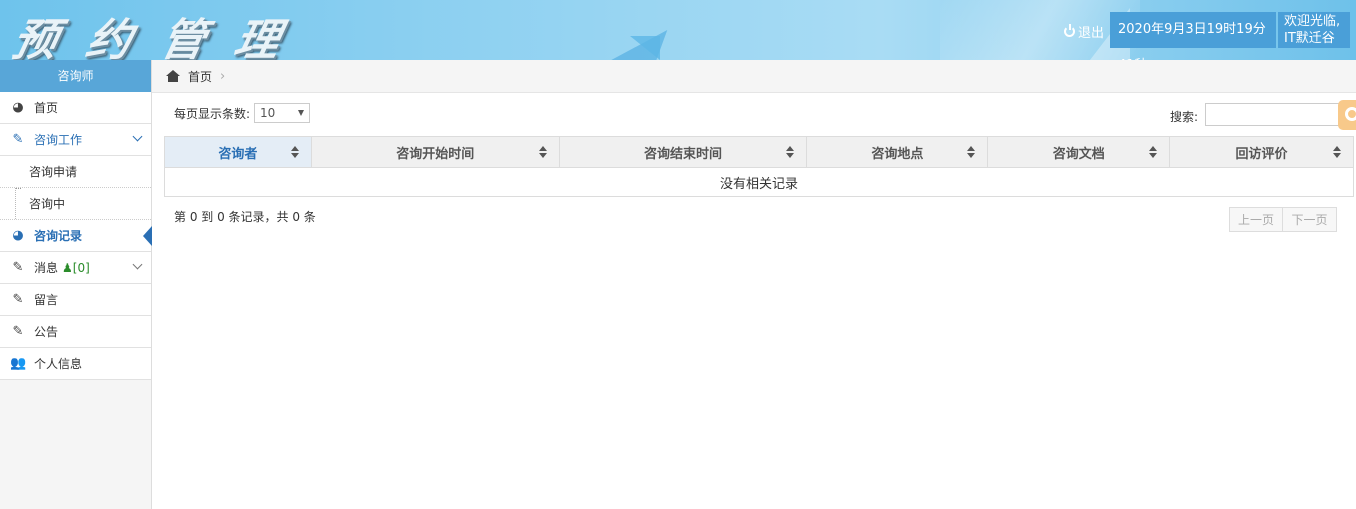 The height and width of the screenshot is (509, 1356). What do you see at coordinates (245, 217) in the screenshot?
I see `pagination-summary: 第 0 到 0 条记录，共 0 条` at bounding box center [245, 217].